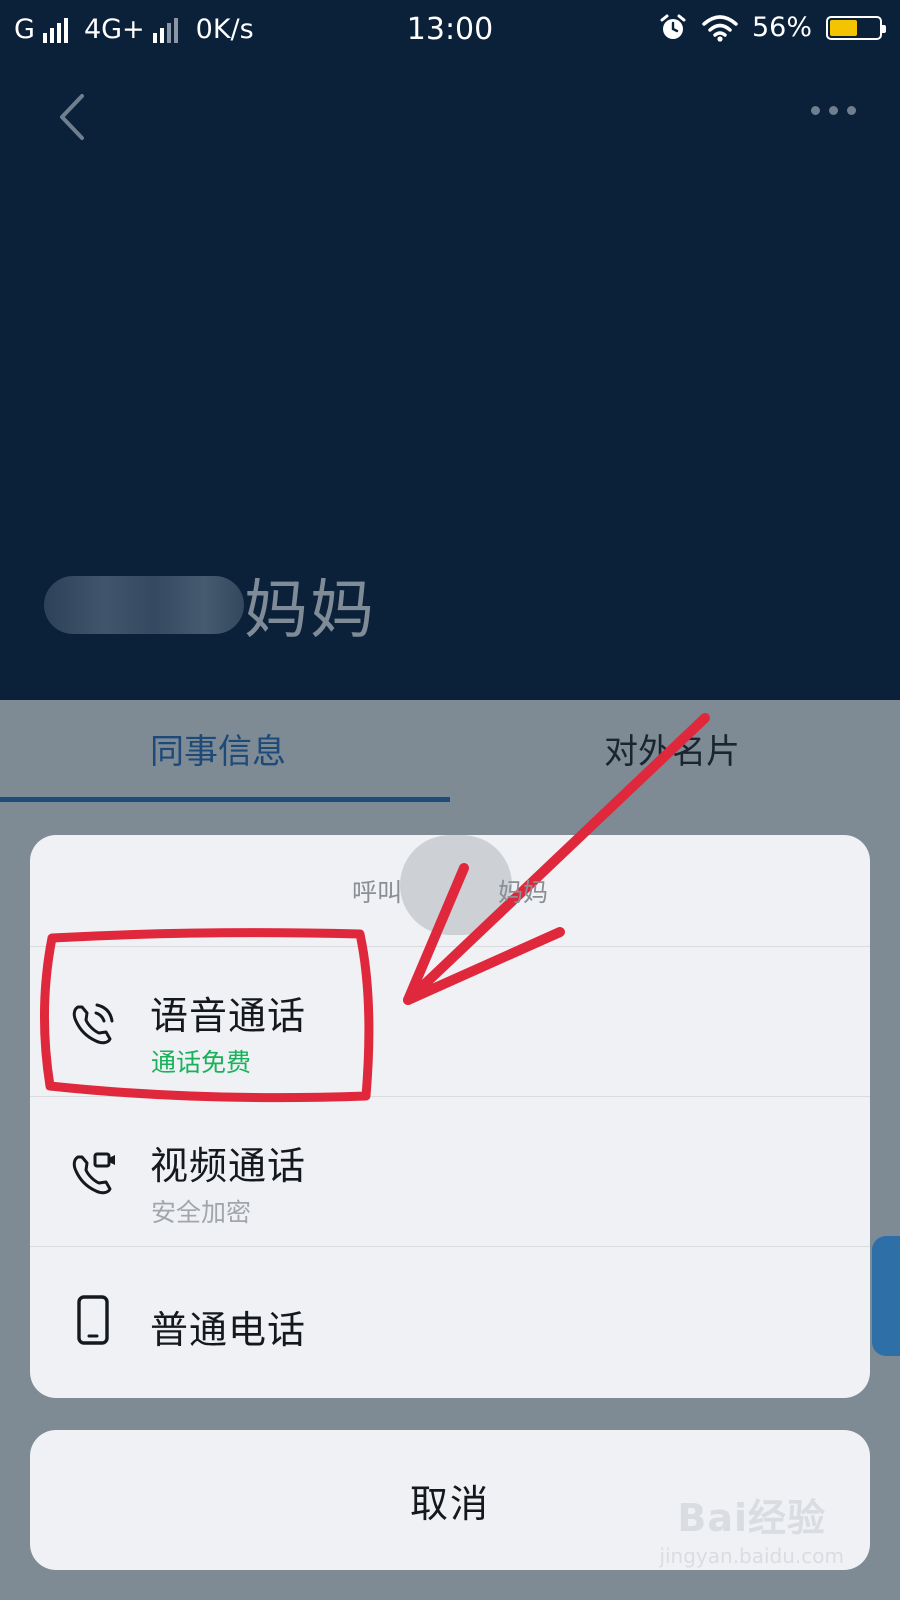 This screenshot has height=1600, width=900. What do you see at coordinates (886, 1296) in the screenshot?
I see `side-button` at bounding box center [886, 1296].